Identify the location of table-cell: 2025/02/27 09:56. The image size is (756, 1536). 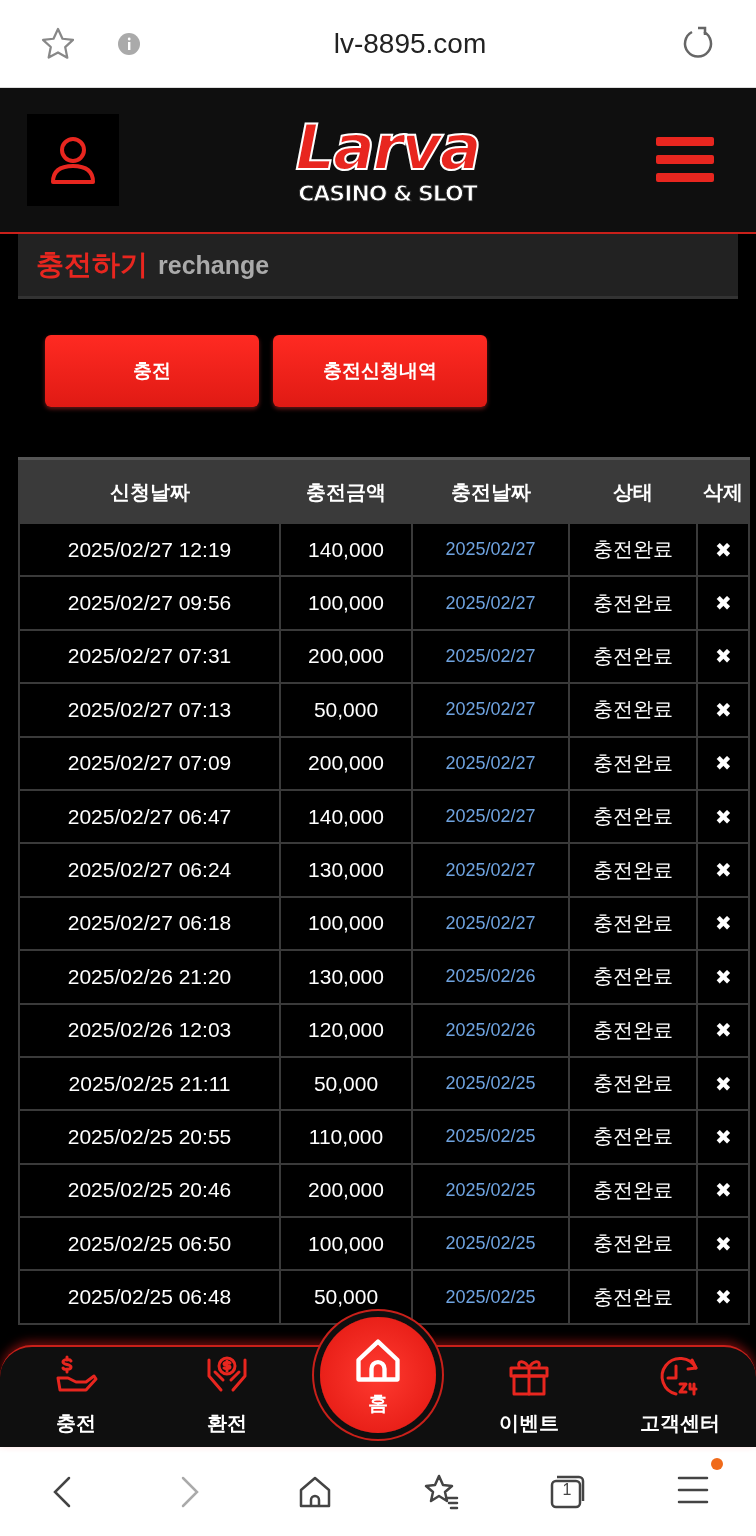
(149, 603).